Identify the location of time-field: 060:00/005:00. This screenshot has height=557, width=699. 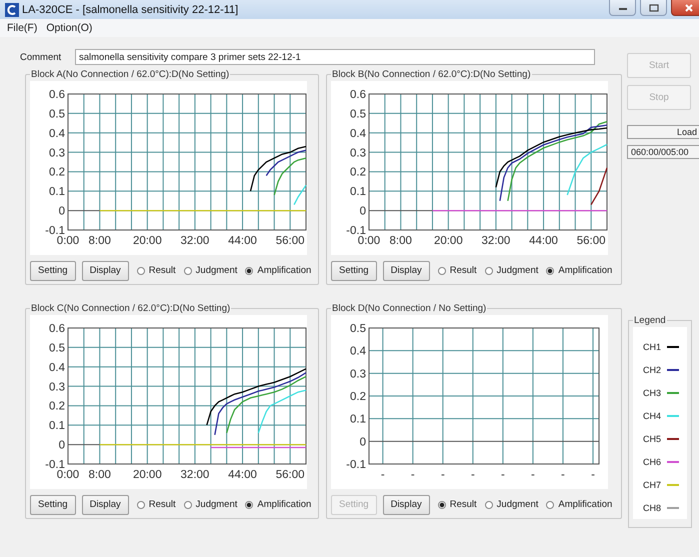
(663, 152).